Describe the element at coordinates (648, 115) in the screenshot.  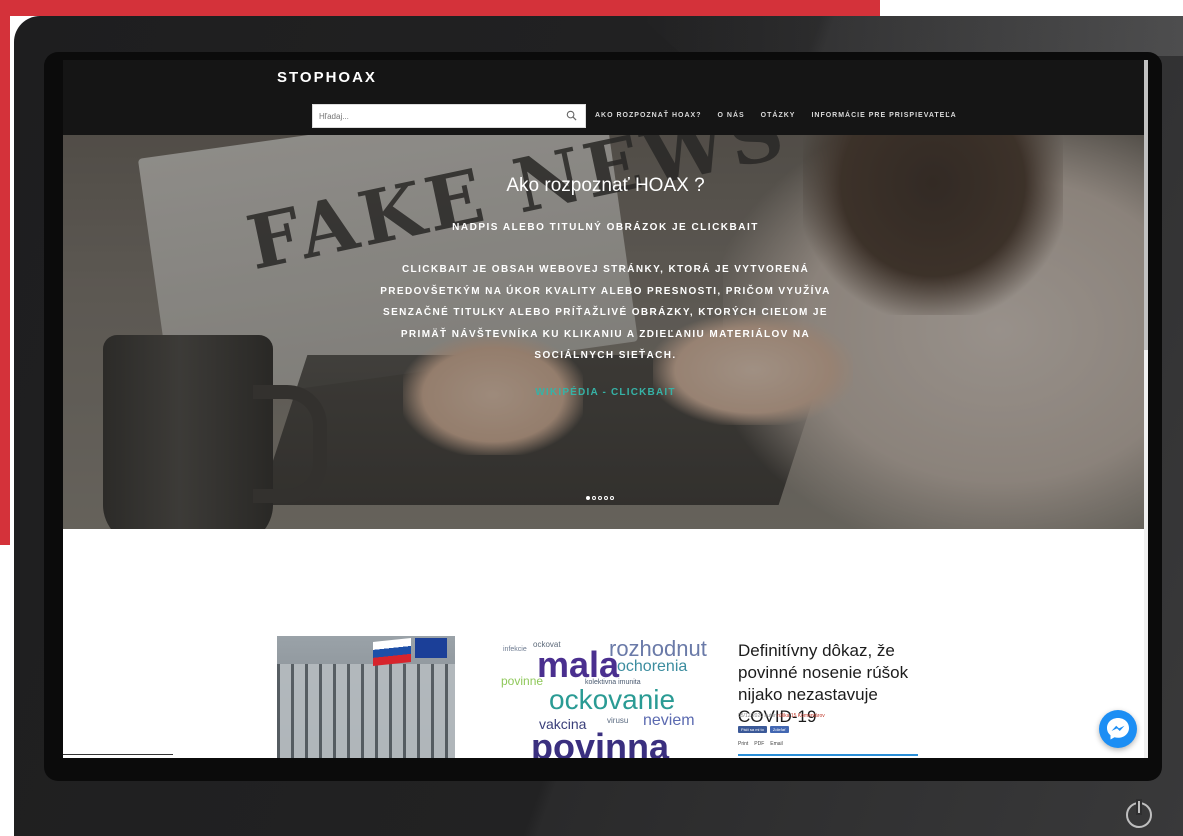
I see `nav-item-how-to-recognize: AKO ROZPOZNAŤ HOAX?` at that location.